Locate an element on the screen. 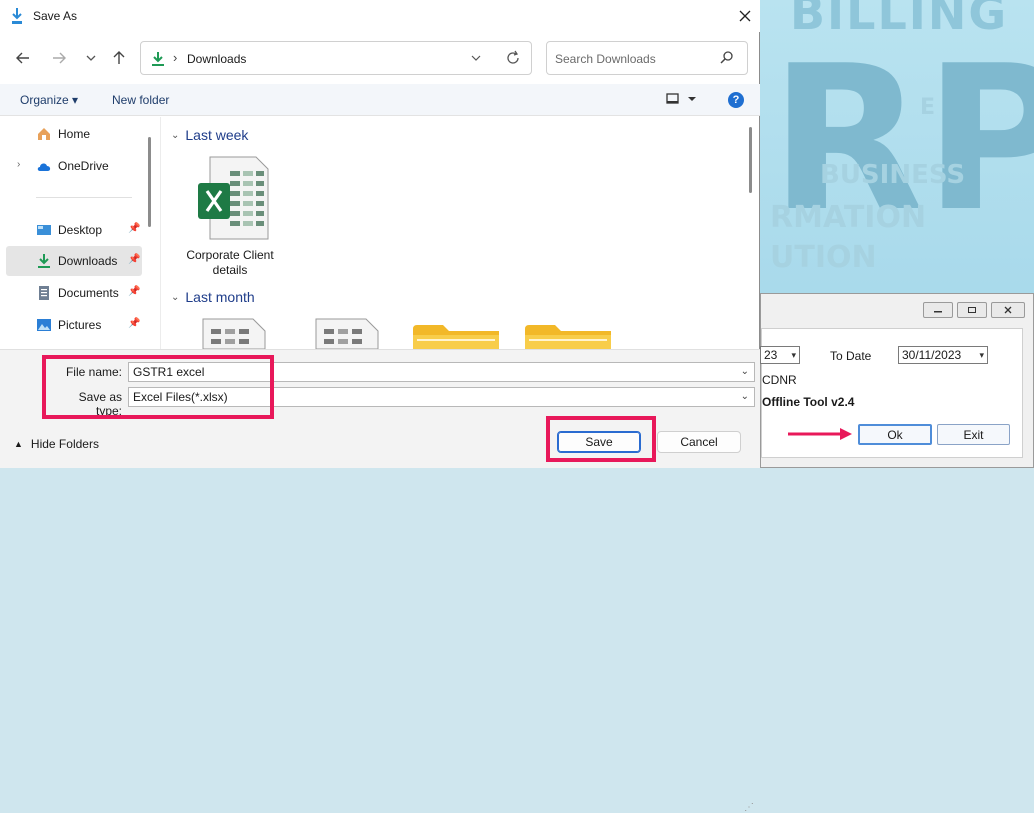 The image size is (1034, 813). pointer-arrow-icon is located at coordinates (820, 434).